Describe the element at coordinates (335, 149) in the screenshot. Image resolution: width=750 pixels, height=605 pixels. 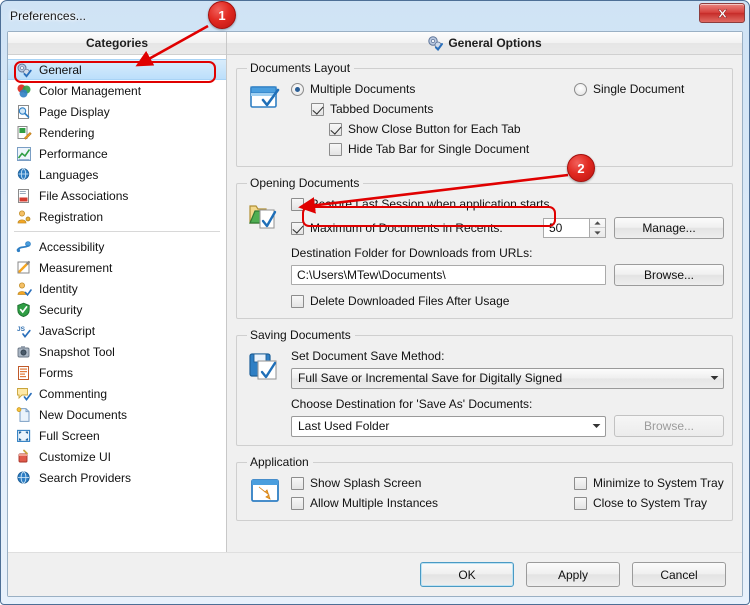
I see `hide-tab-bar-checkbox` at that location.